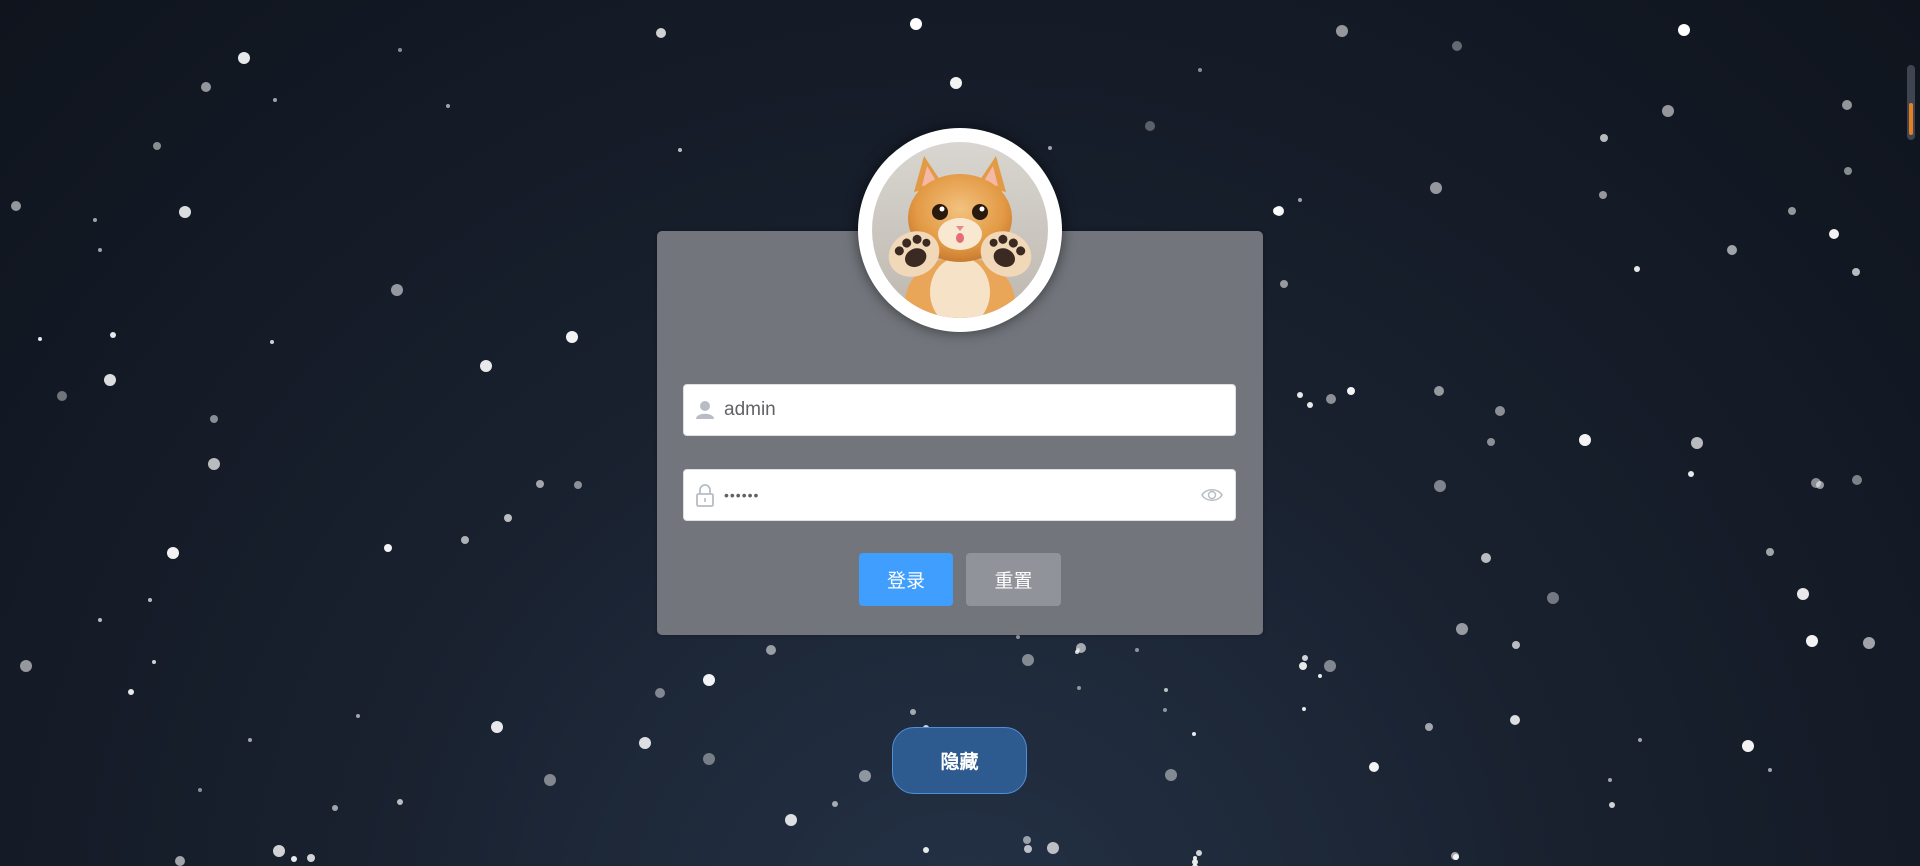 The width and height of the screenshot is (1920, 866). I want to click on password-field, so click(959, 495).